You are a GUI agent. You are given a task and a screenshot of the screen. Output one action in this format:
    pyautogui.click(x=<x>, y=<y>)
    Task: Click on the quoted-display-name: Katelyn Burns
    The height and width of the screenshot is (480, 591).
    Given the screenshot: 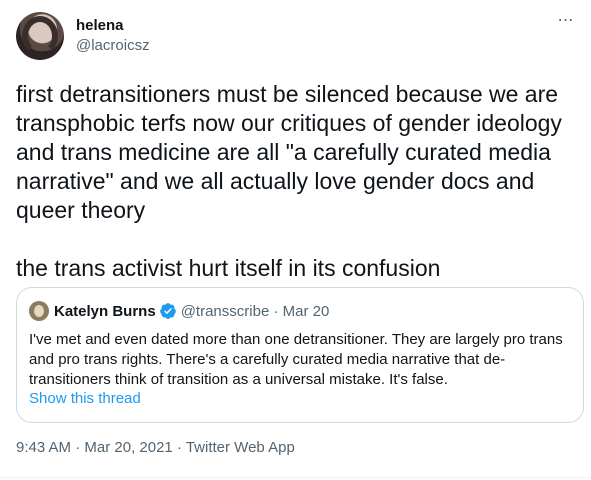 What is the action you would take?
    pyautogui.click(x=105, y=311)
    